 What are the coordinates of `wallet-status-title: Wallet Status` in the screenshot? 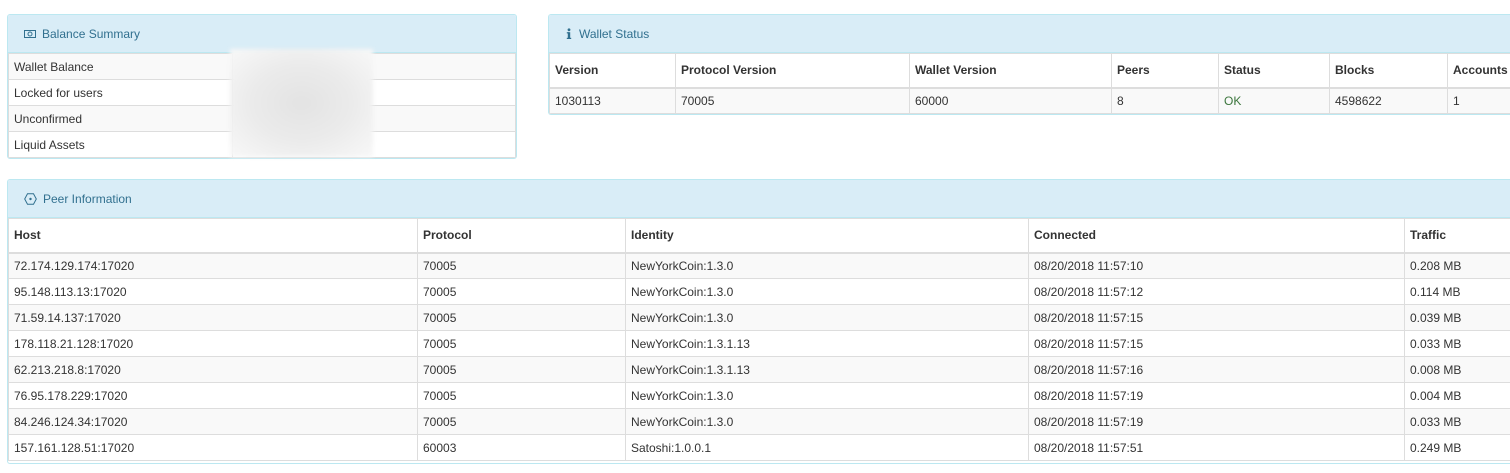 It's located at (614, 33).